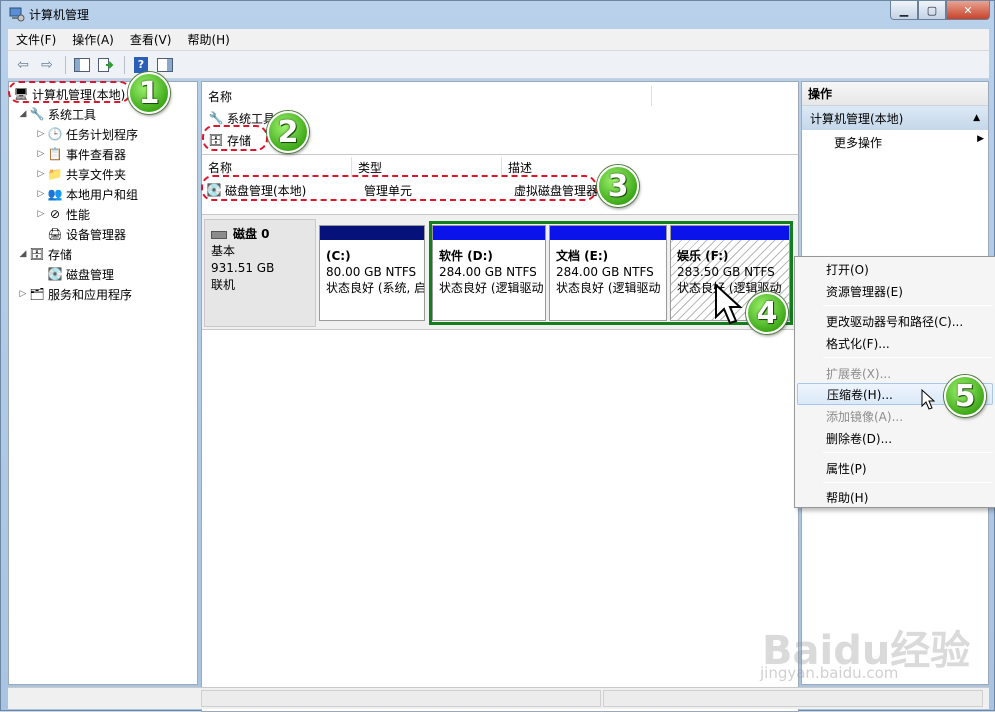  What do you see at coordinates (65, 64) in the screenshot?
I see `toolbar-separator` at bounding box center [65, 64].